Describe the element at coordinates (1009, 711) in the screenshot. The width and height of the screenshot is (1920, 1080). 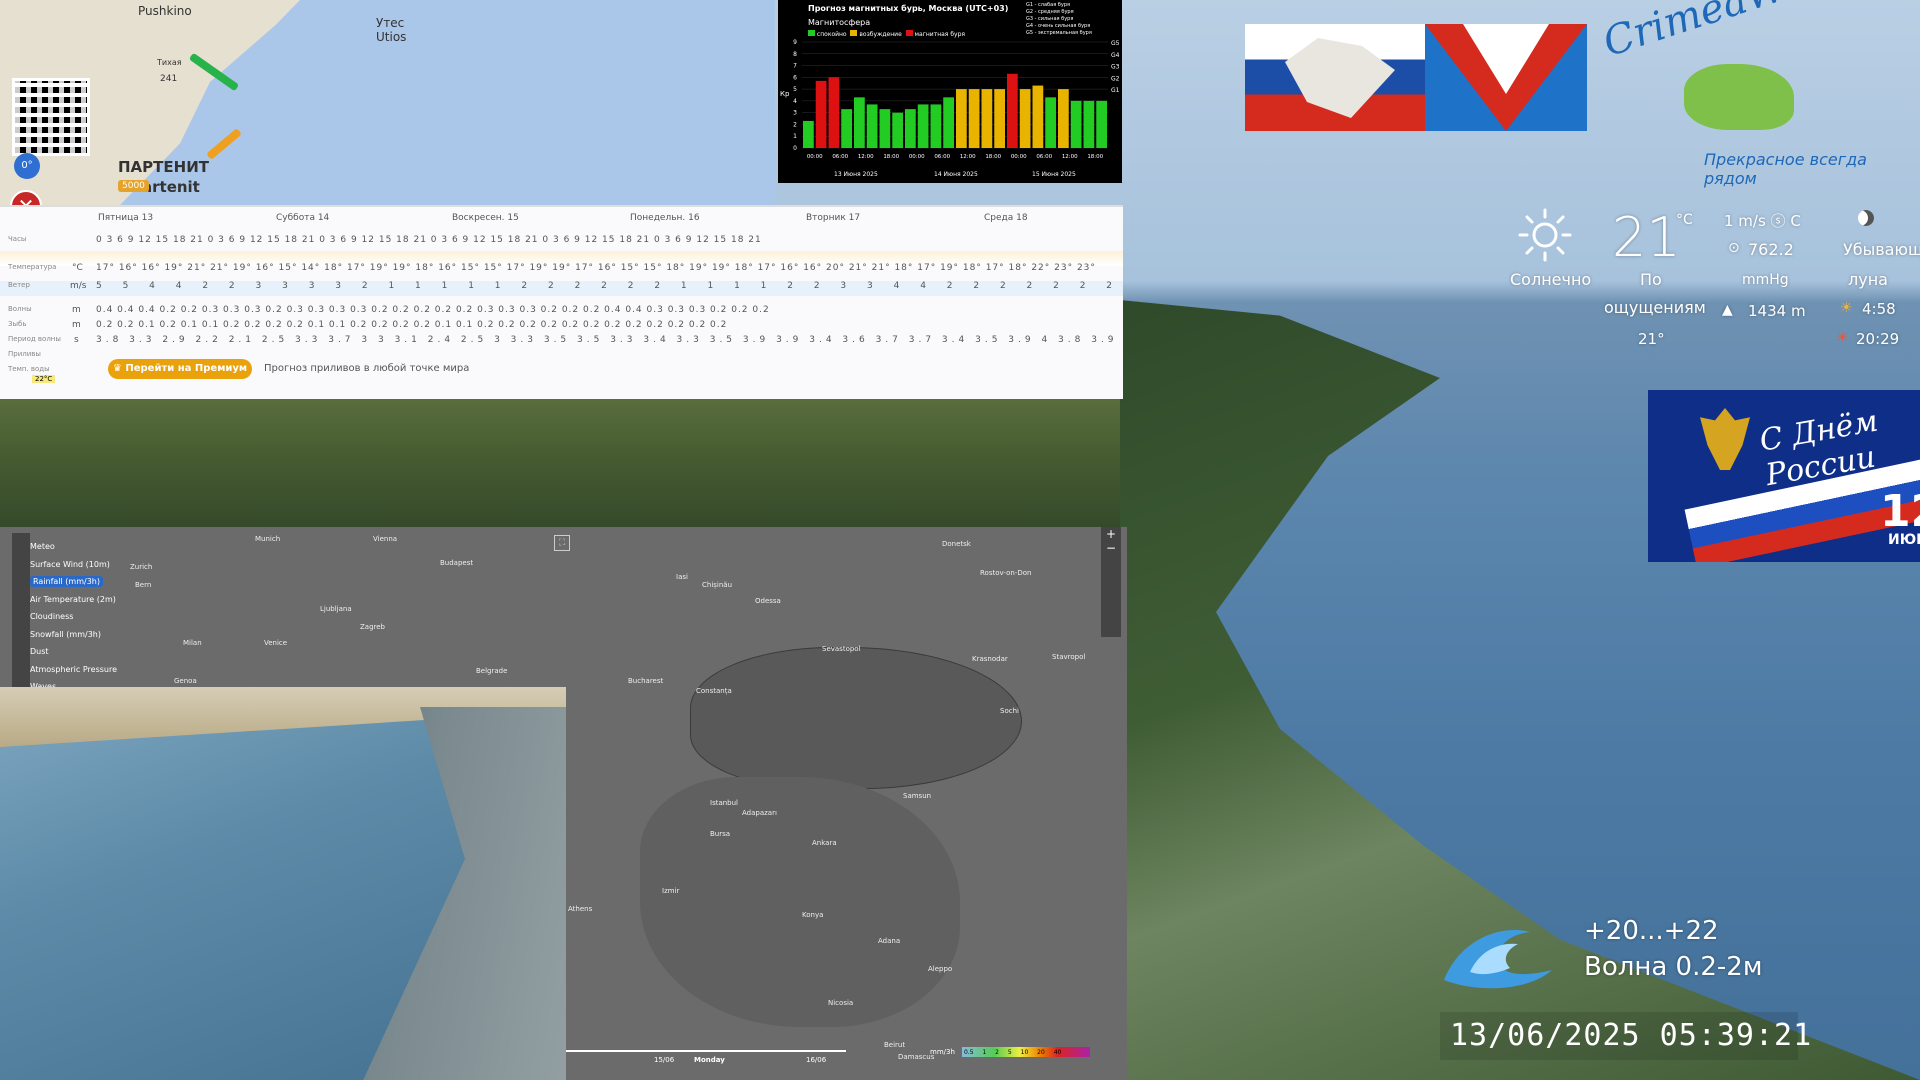
I see `city-label: Sochi` at that location.